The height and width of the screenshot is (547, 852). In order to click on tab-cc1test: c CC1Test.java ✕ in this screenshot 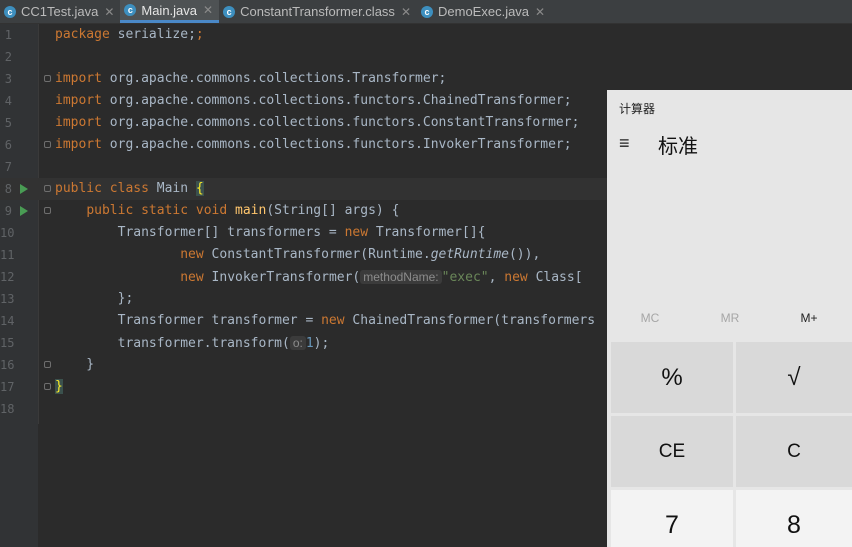, I will do `click(60, 11)`.